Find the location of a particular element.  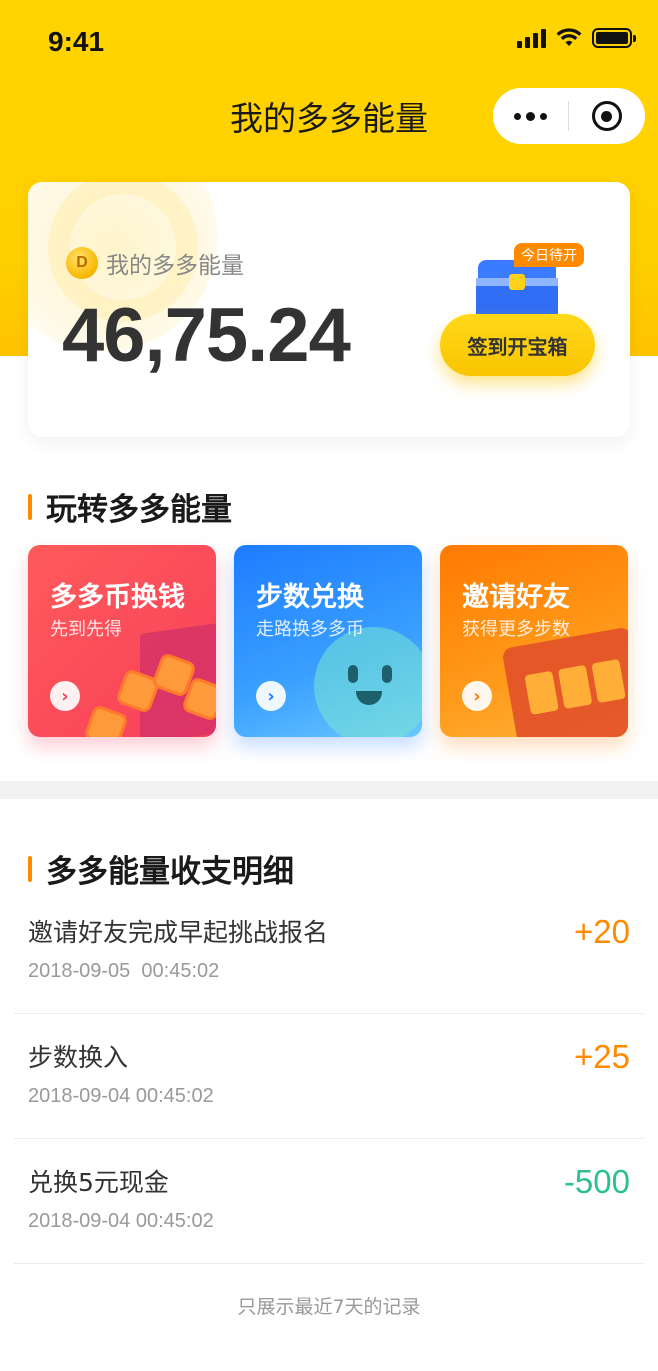

slot-machine-illustration is located at coordinates (564, 681).